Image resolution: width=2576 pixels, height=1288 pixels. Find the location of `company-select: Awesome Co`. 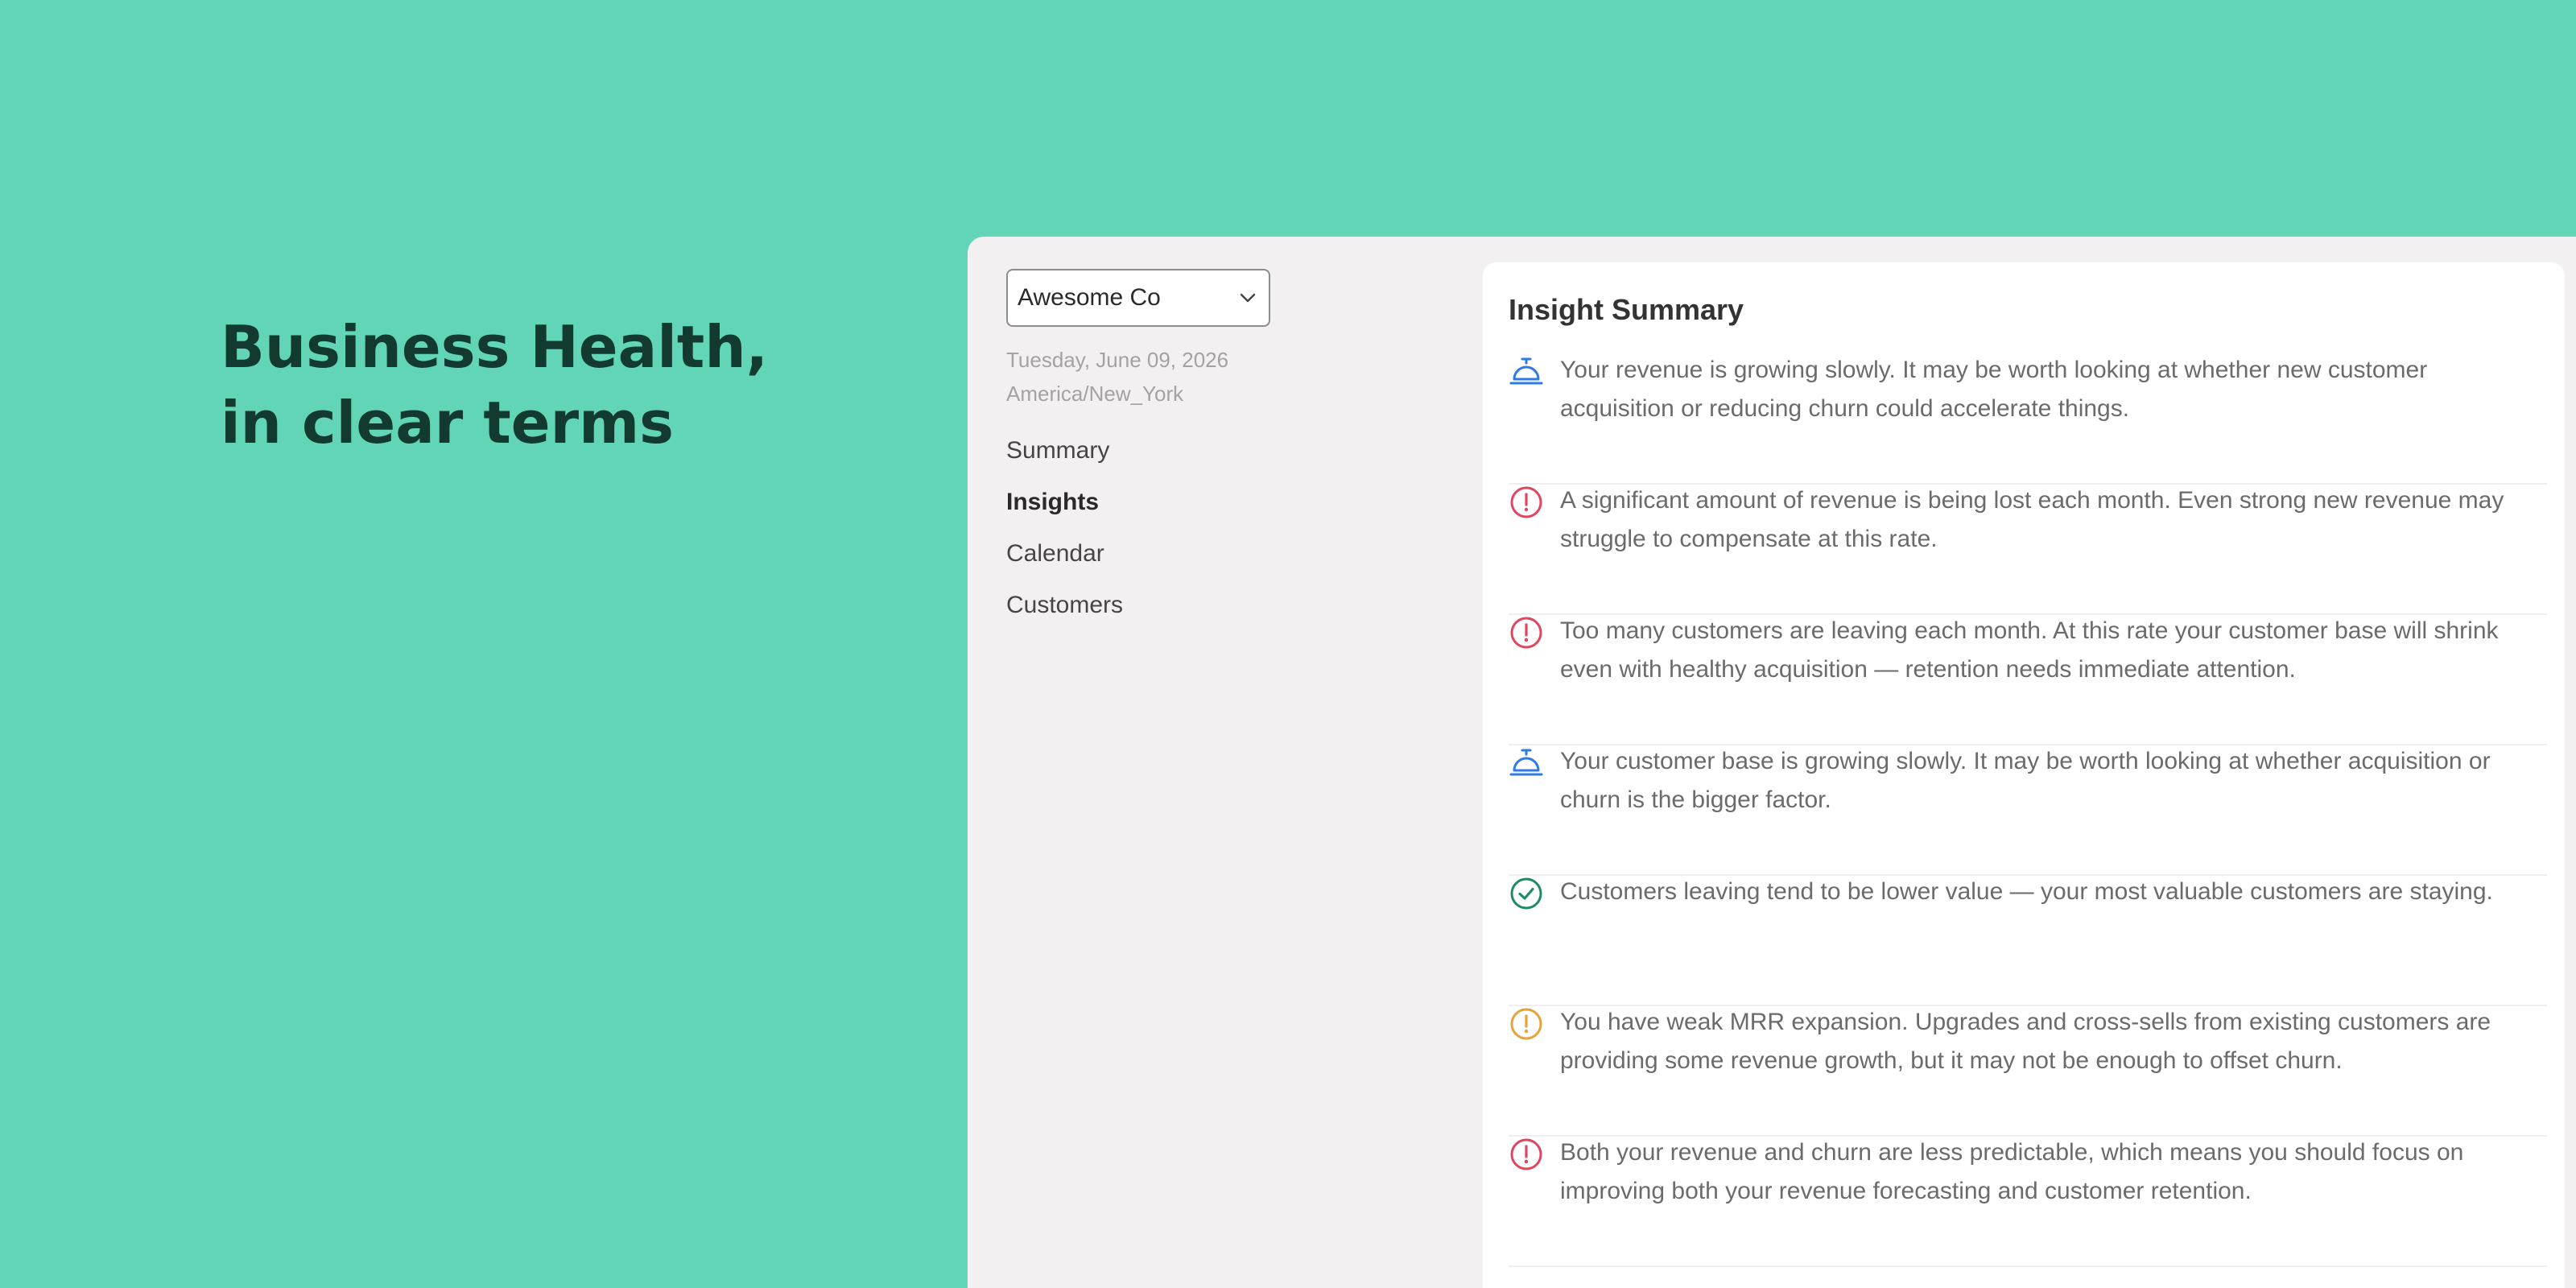

company-select: Awesome Co is located at coordinates (1138, 298).